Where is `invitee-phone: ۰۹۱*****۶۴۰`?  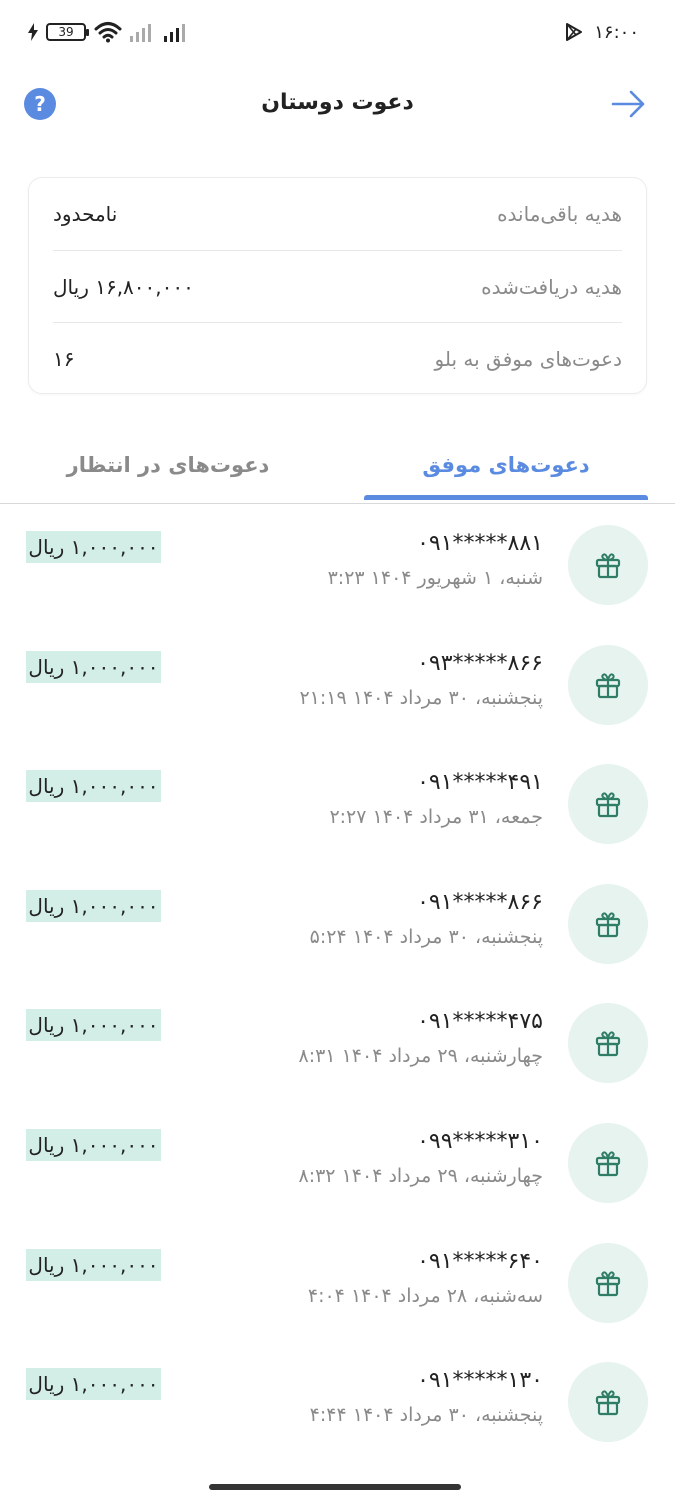
invitee-phone: ۰۹۱*****۶۴۰ is located at coordinates (480, 1261).